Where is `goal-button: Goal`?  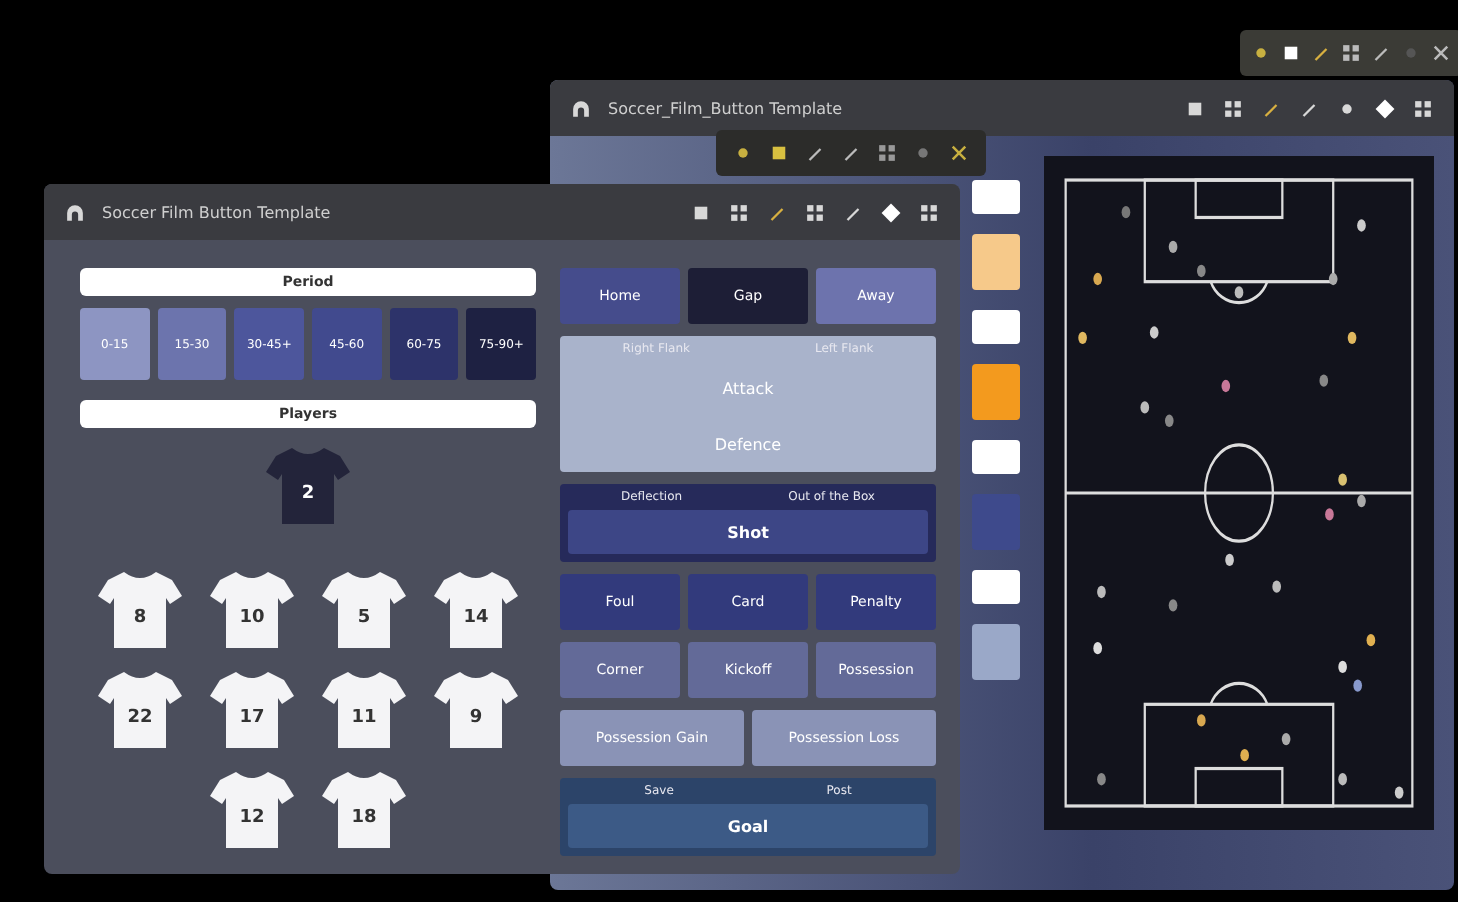
goal-button: Goal is located at coordinates (748, 826).